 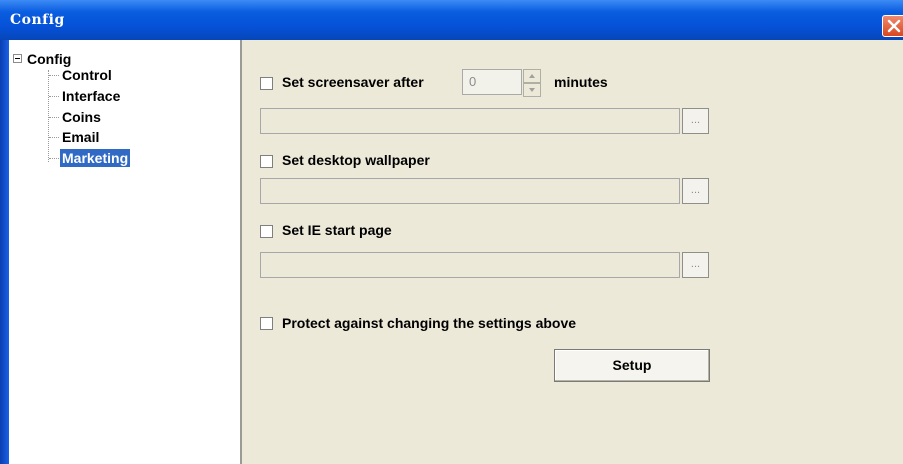 I want to click on window-frame-left, so click(x=4, y=252).